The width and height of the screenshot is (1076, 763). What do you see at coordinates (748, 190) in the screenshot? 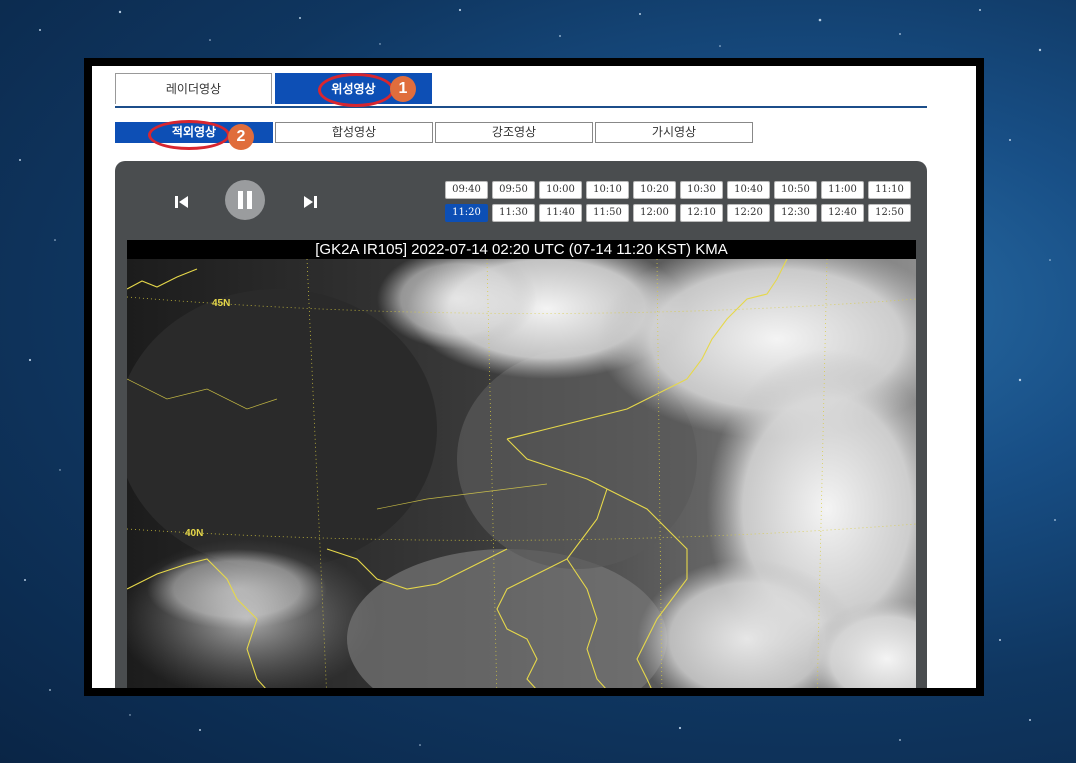
I see `time-button: 10:40` at bounding box center [748, 190].